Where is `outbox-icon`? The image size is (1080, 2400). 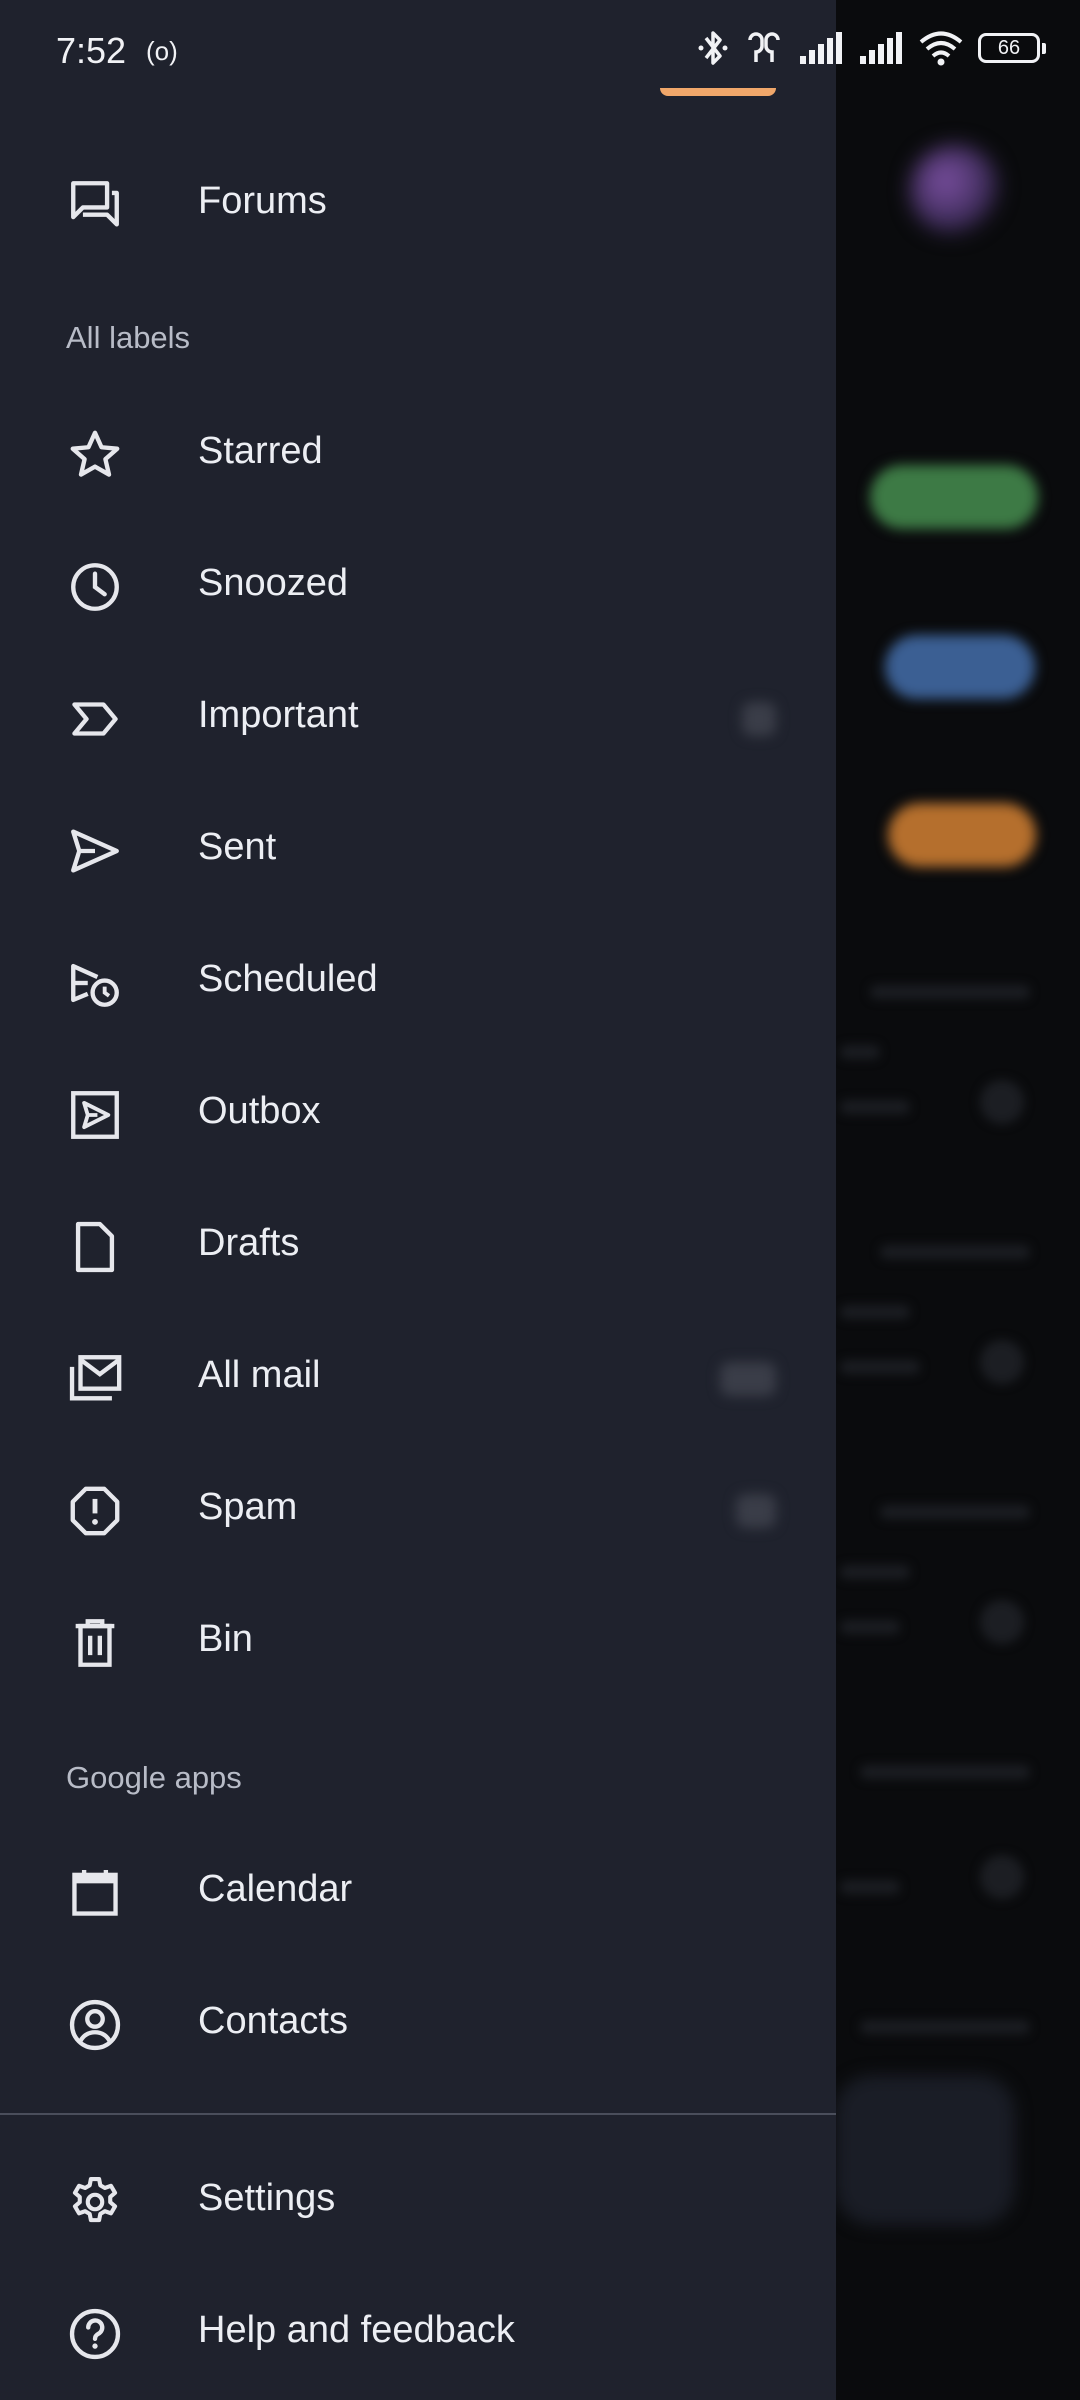
outbox-icon is located at coordinates (95, 1115).